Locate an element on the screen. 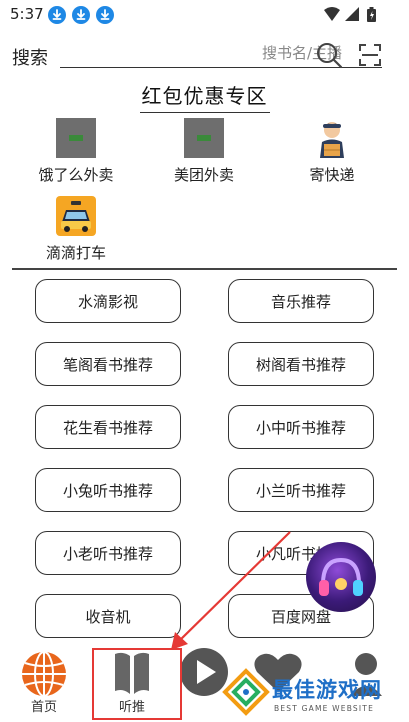 This screenshot has width=409, height=722. promo-item-eleme: 饿了么外卖 is located at coordinates (76, 151).